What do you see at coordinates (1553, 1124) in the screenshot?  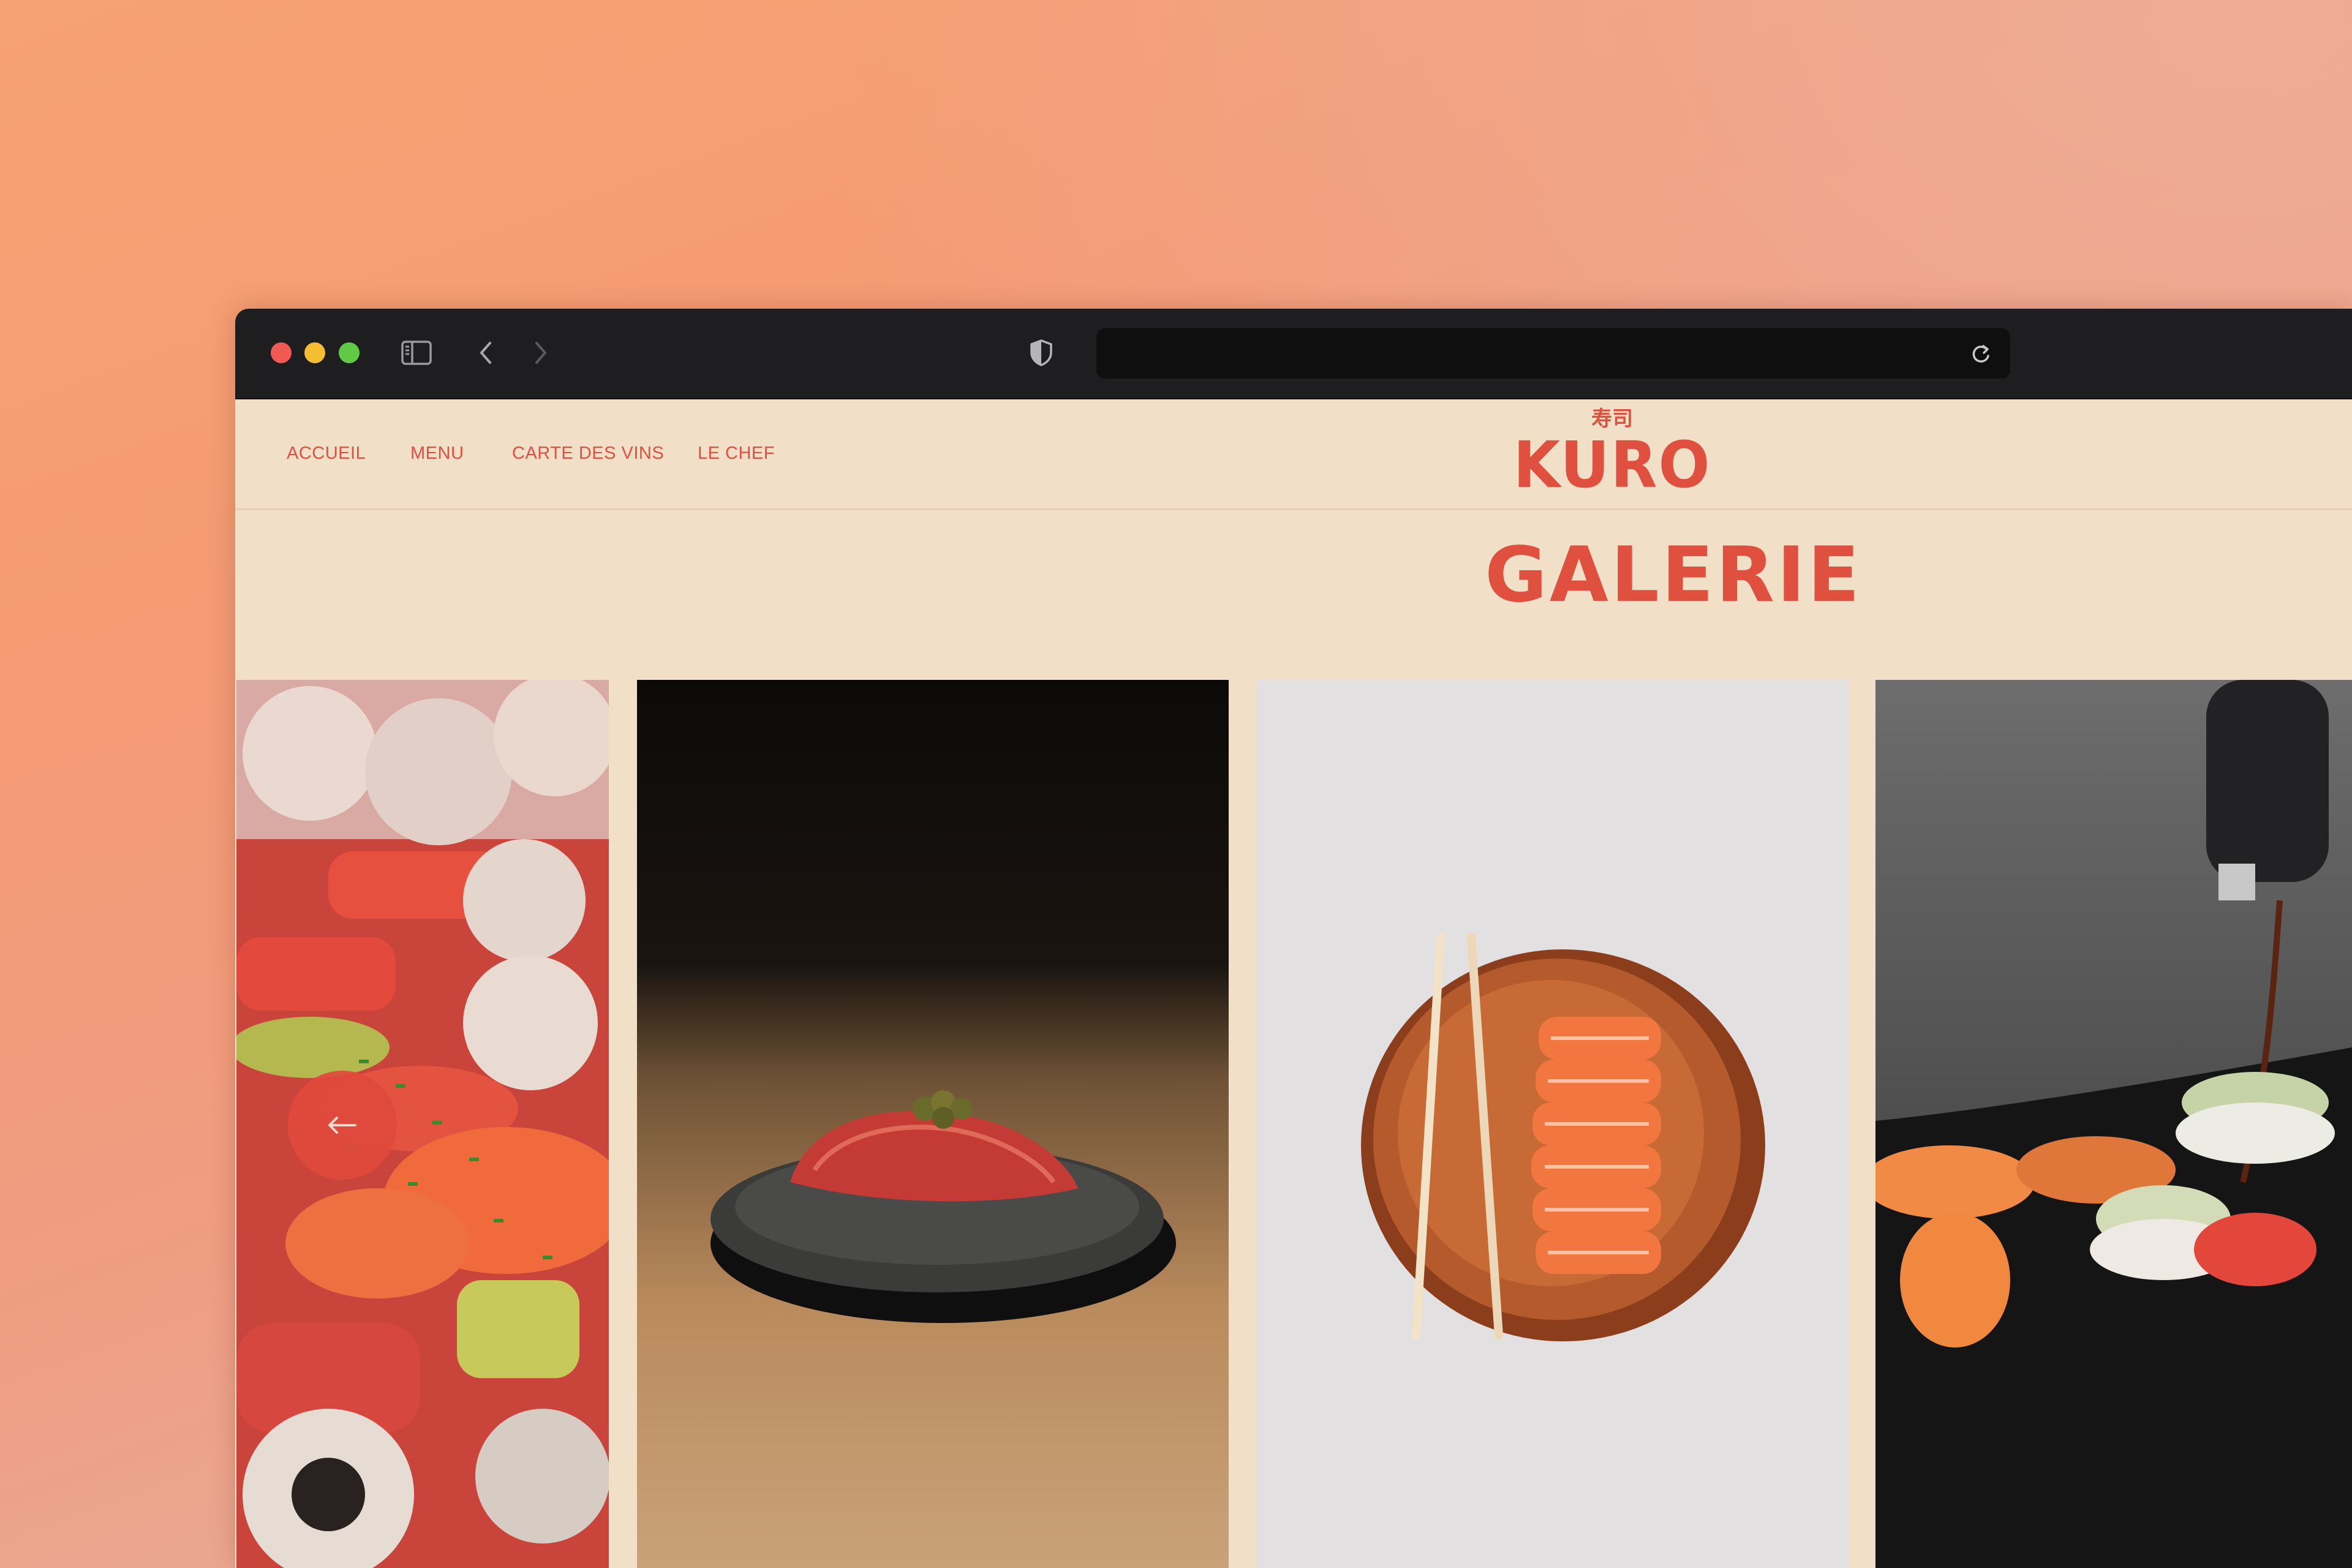 I see `salmon-nigiri-plate-photo` at bounding box center [1553, 1124].